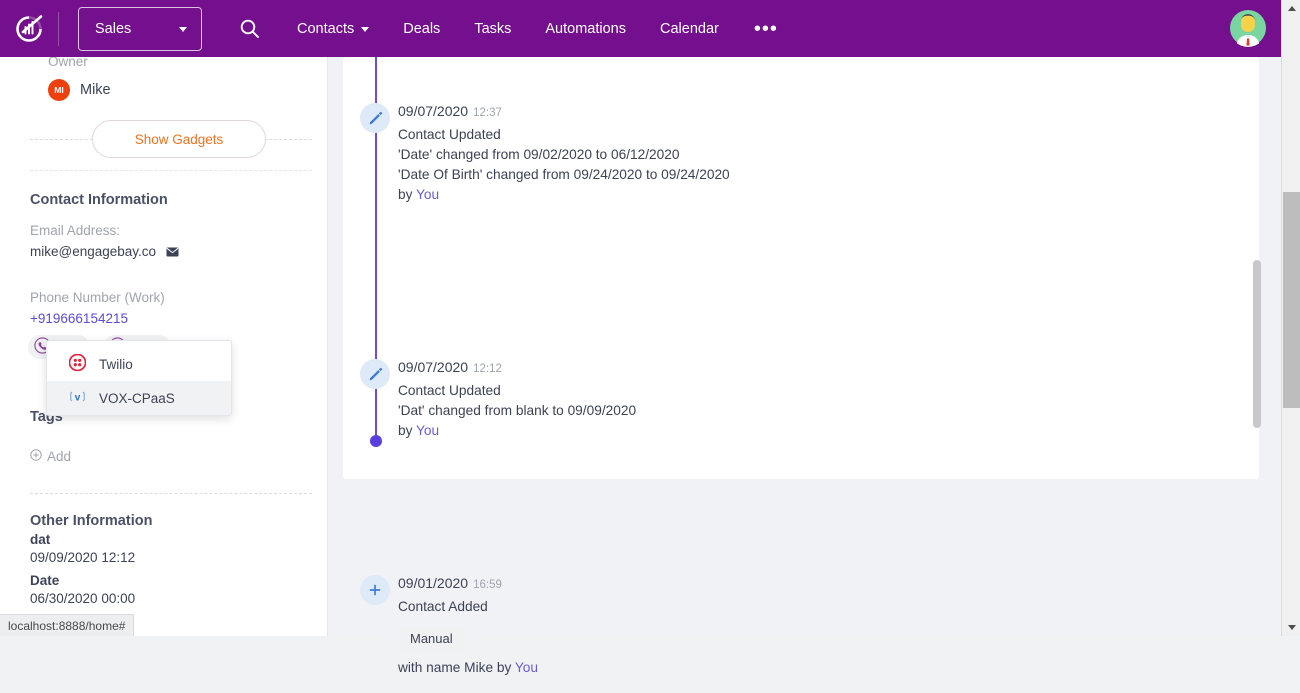  Describe the element at coordinates (82, 557) in the screenshot. I see `other-field-value-0: 09/09/2020 12:12` at that location.